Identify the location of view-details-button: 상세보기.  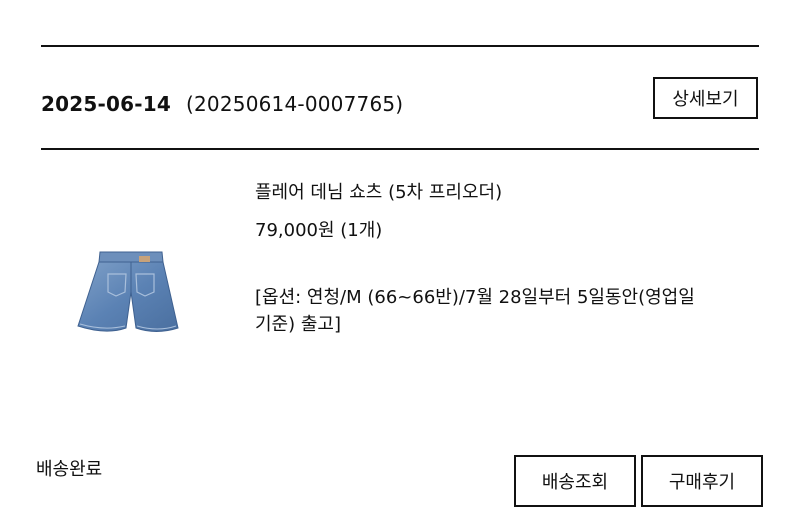
(705, 98).